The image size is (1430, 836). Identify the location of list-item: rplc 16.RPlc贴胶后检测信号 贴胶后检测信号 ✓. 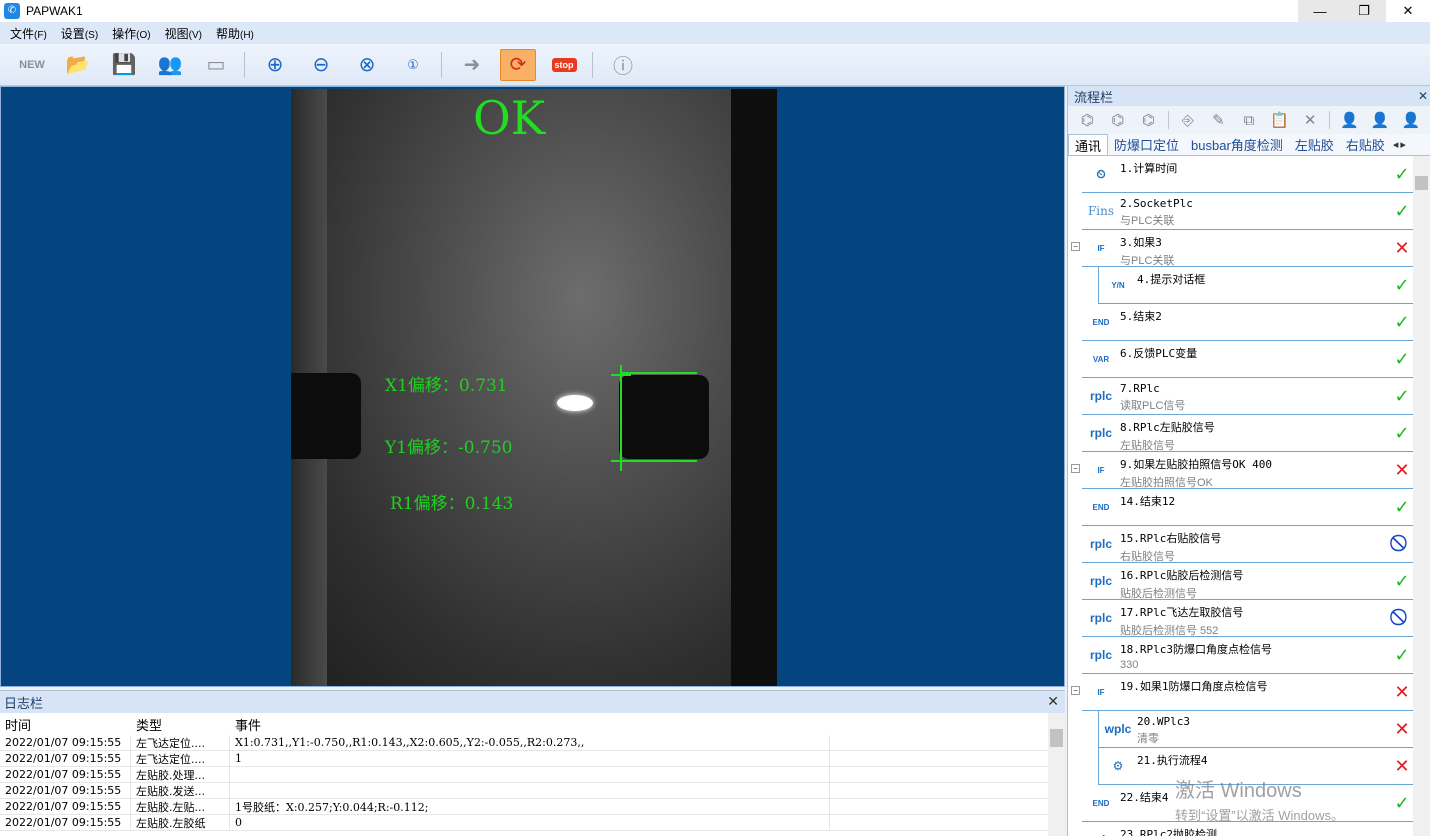
(1248, 581).